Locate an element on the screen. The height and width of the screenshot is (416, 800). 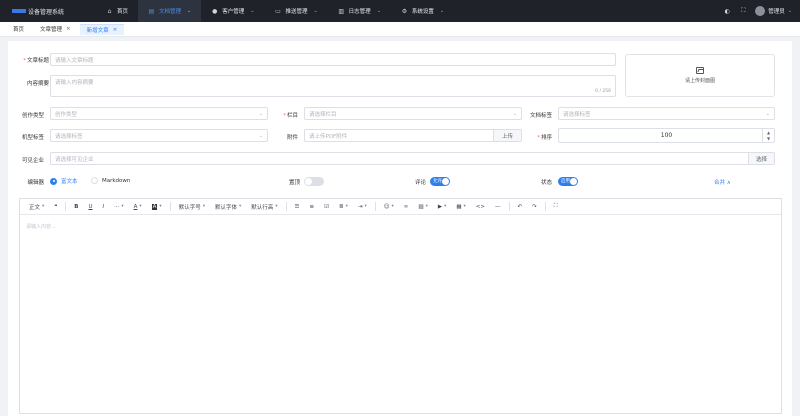
model-tag-select: 请选择标签 ⌄ is located at coordinates (159, 135).